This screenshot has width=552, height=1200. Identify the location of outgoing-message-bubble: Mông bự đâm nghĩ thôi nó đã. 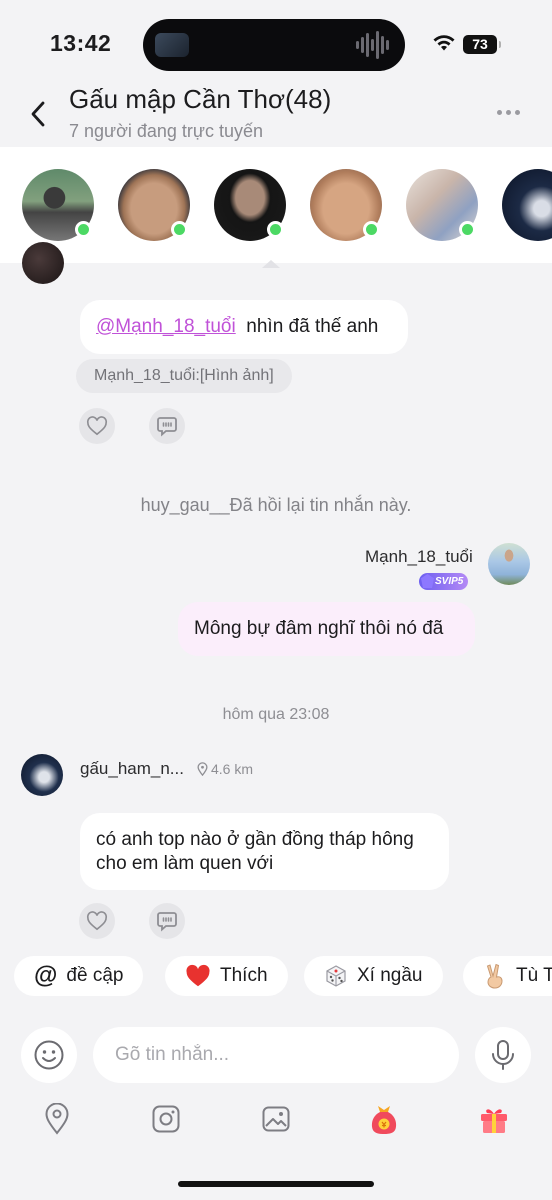
(326, 629).